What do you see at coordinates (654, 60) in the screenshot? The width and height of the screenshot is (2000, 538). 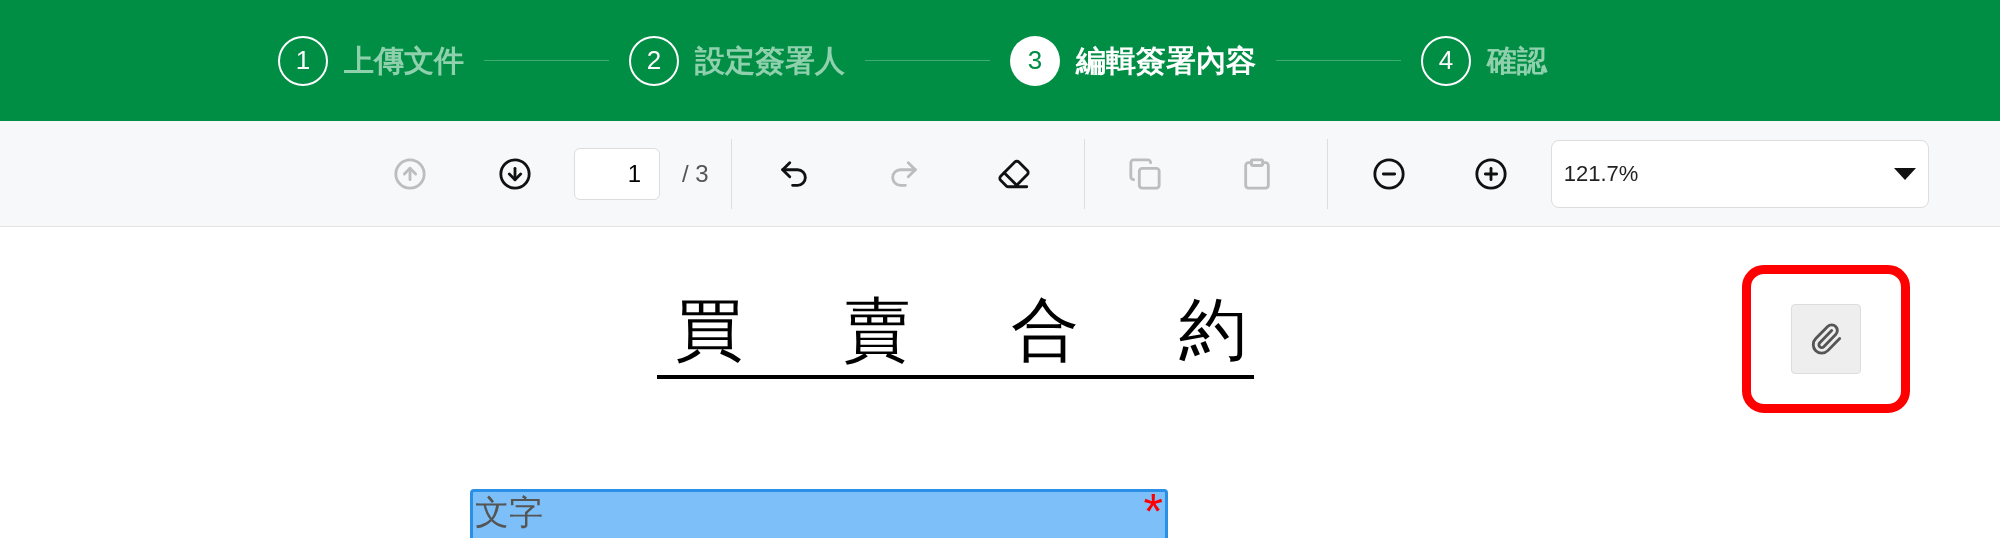 I see `step-number: 2` at bounding box center [654, 60].